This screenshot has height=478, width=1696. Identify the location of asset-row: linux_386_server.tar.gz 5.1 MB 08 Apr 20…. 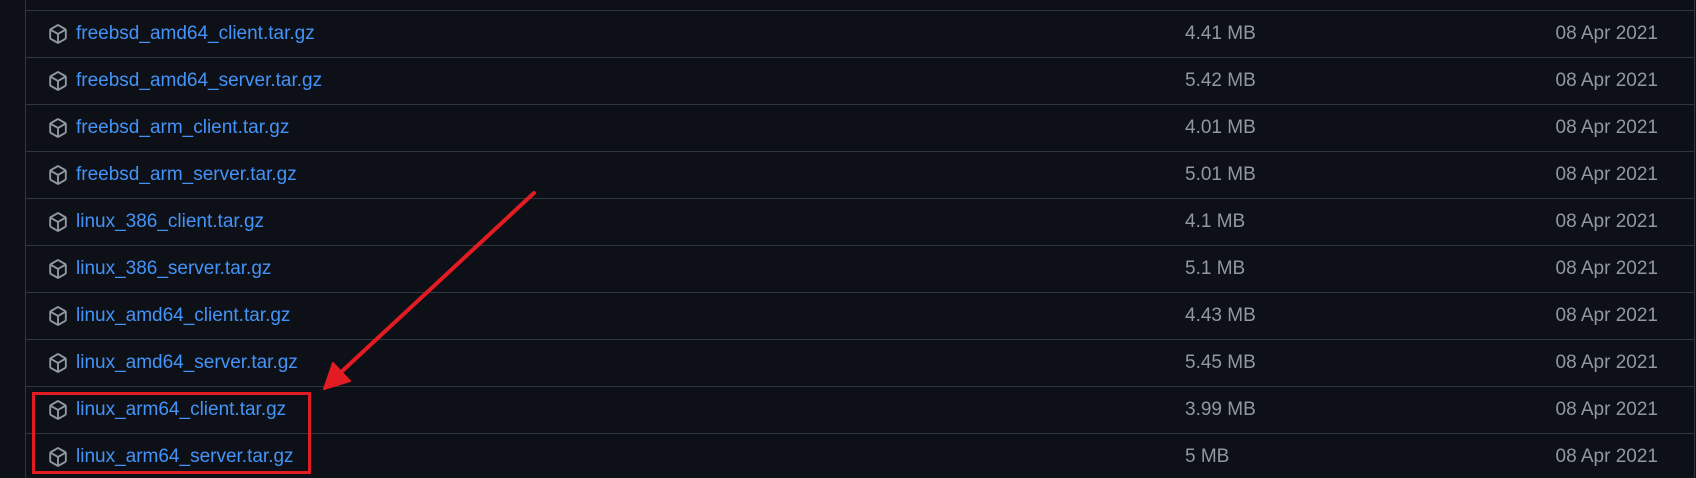
(860, 268).